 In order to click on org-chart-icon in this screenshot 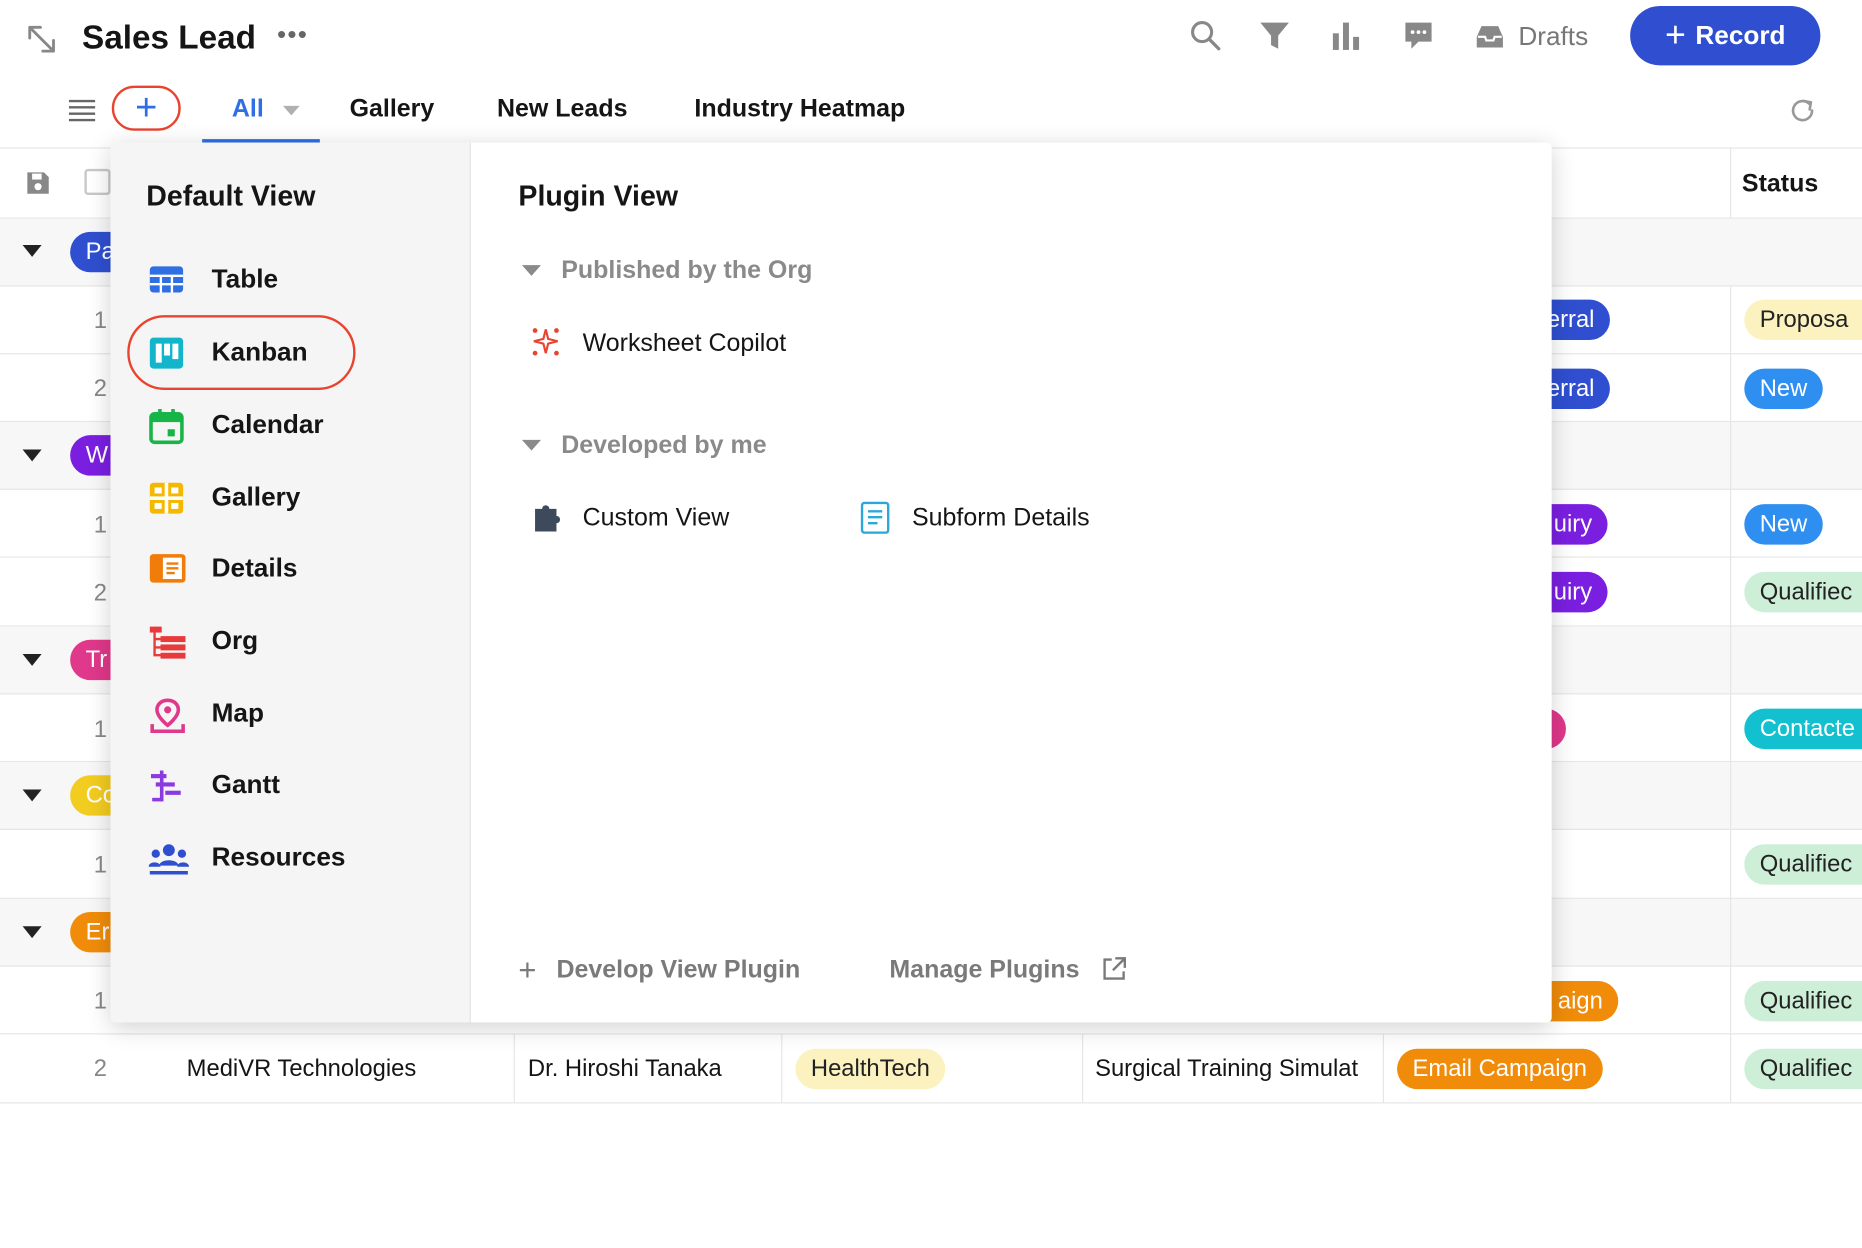, I will do `click(168, 642)`.